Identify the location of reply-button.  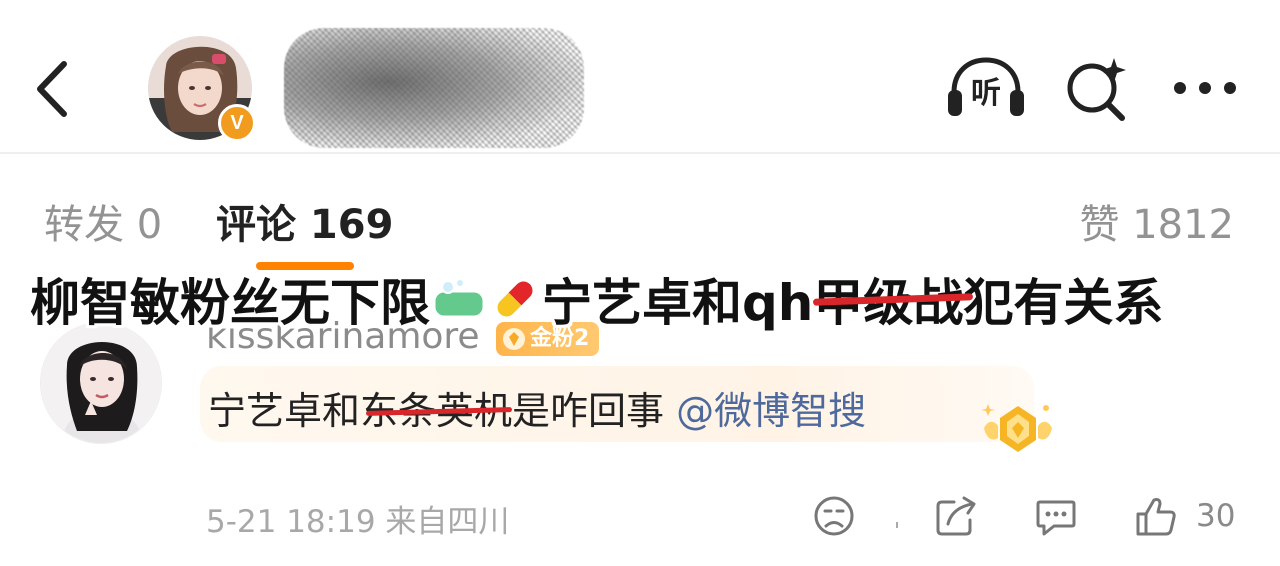
(1056, 516).